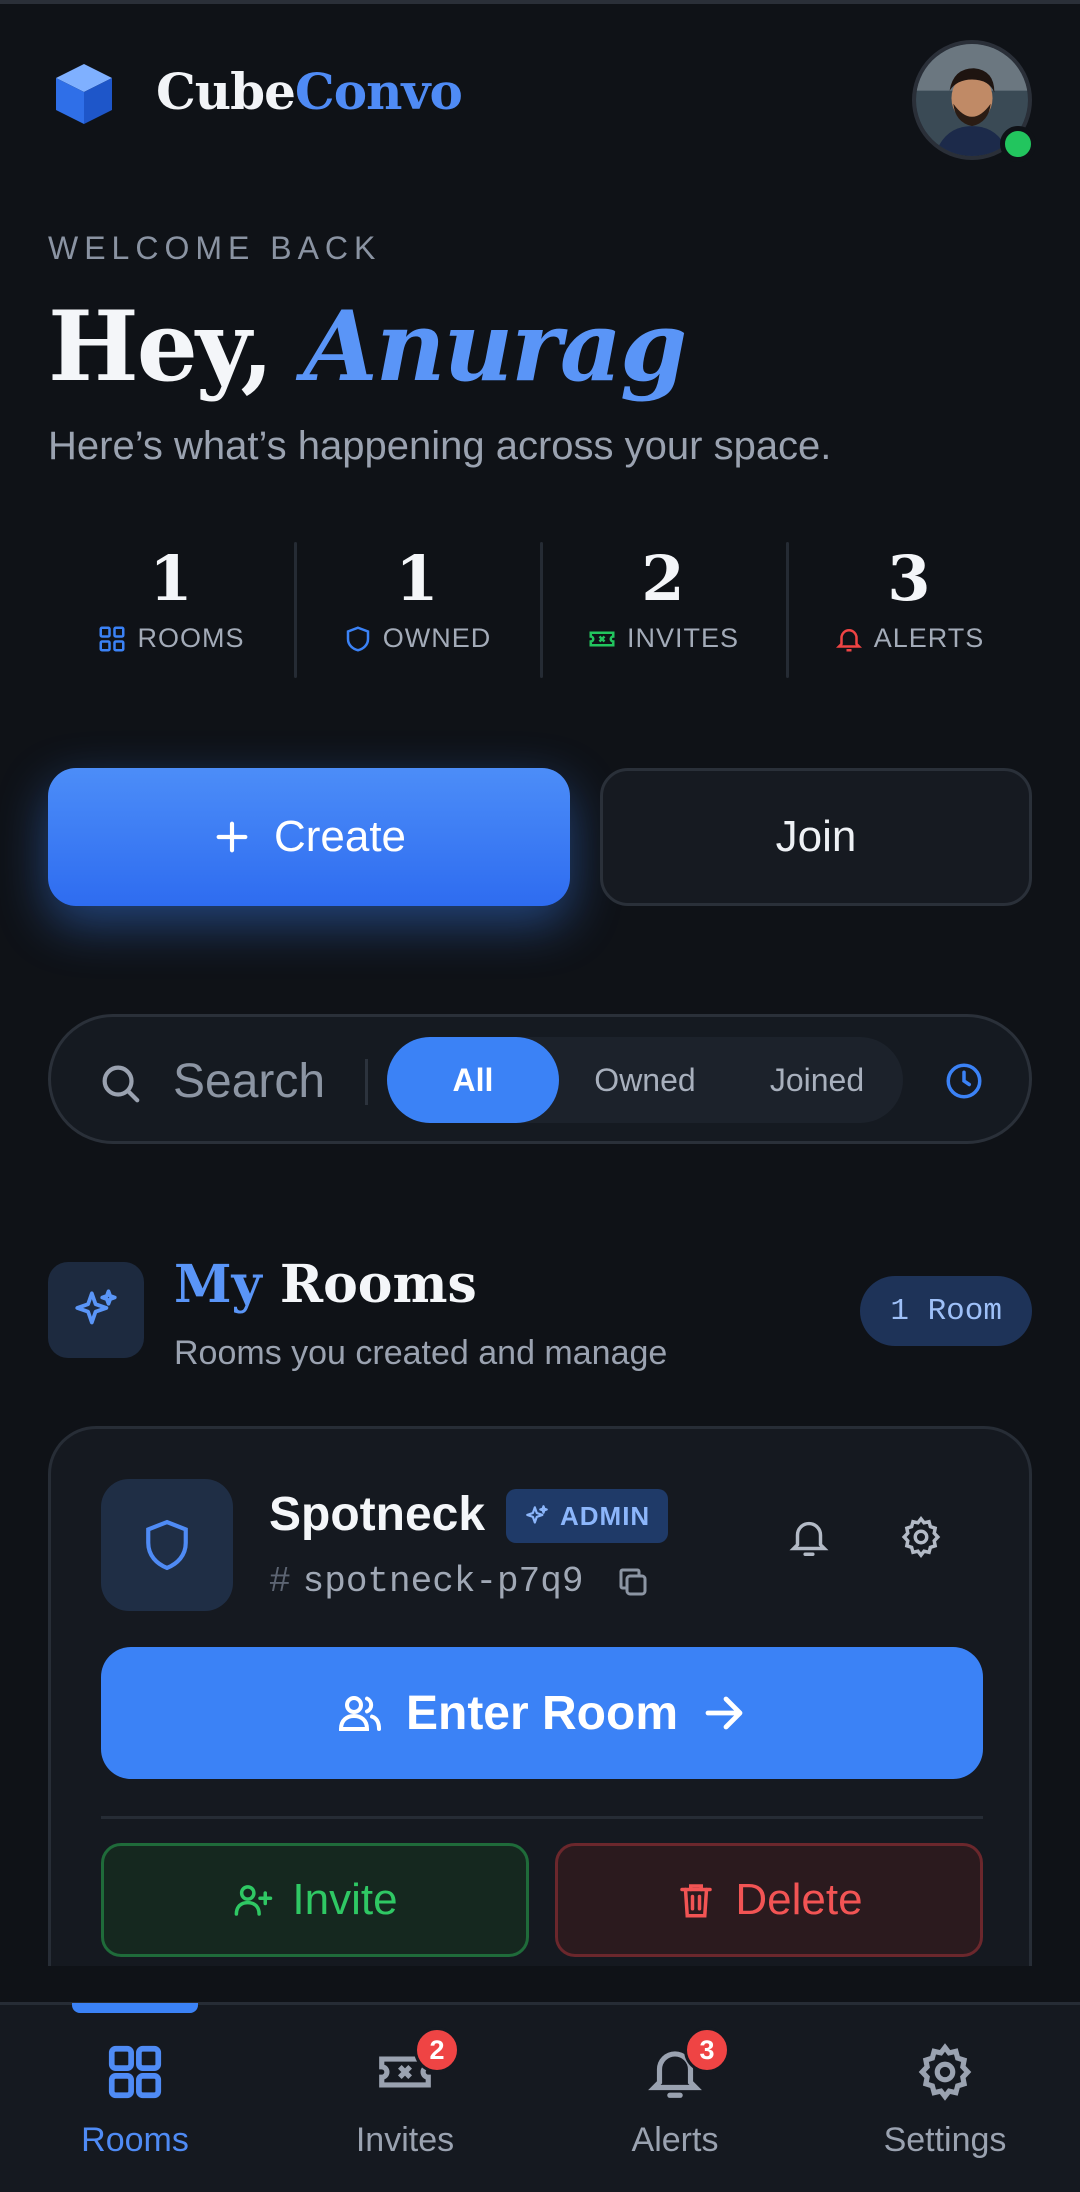  What do you see at coordinates (280, 1581) in the screenshot?
I see `hash-symbol: #` at bounding box center [280, 1581].